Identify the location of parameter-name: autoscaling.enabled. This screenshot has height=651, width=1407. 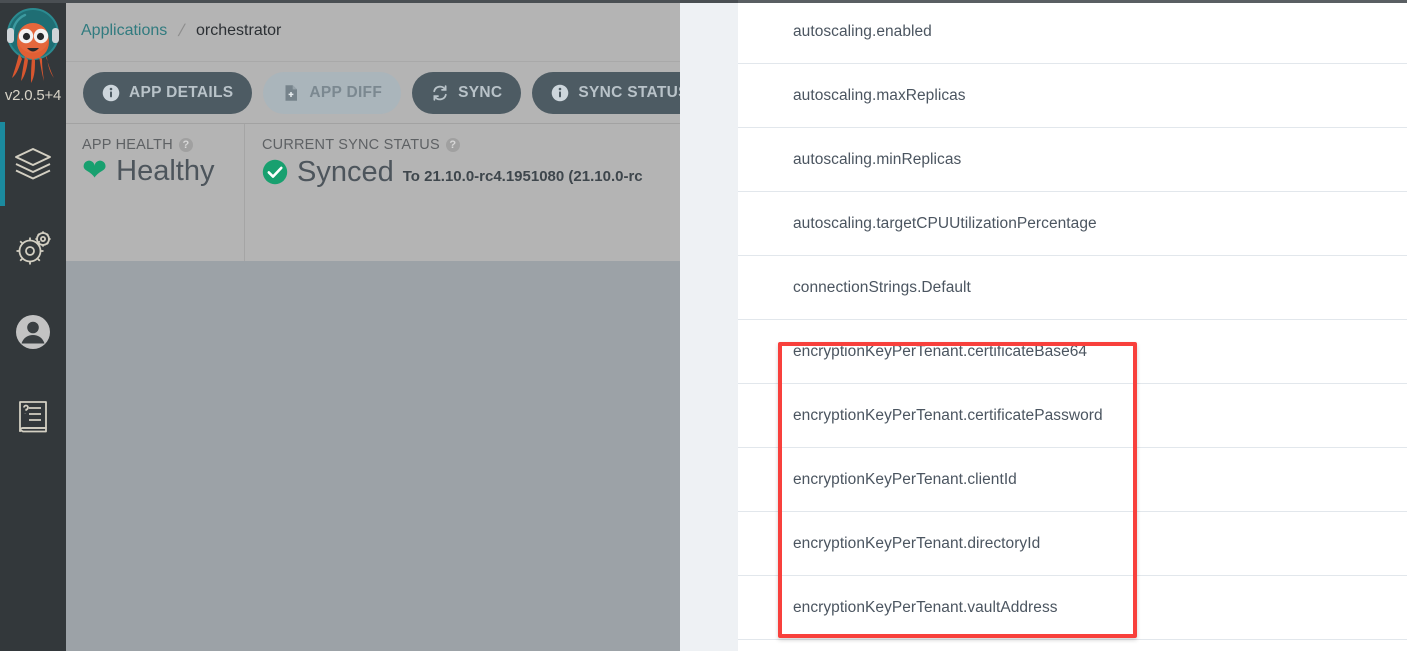
(862, 31).